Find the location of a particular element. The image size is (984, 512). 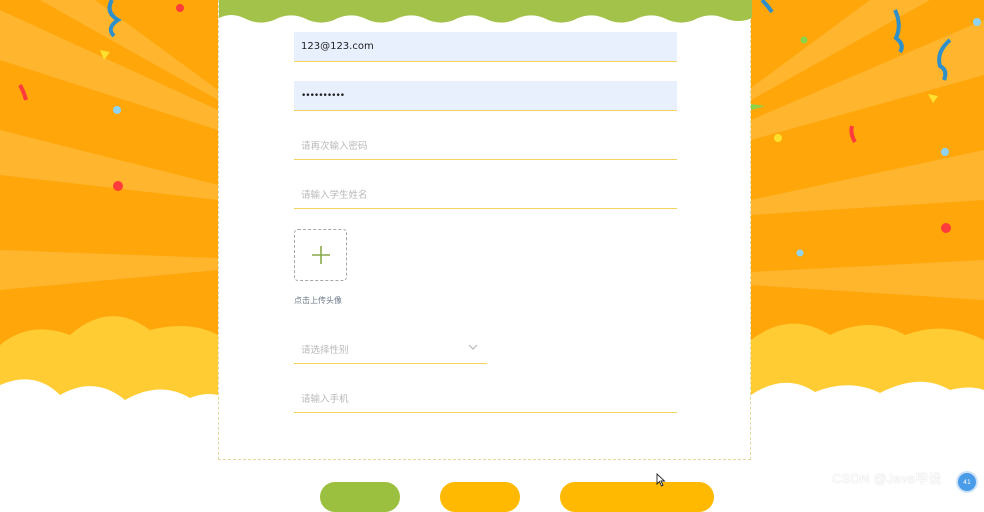

gender-select-placeholder: 请选择性别 is located at coordinates (325, 350).